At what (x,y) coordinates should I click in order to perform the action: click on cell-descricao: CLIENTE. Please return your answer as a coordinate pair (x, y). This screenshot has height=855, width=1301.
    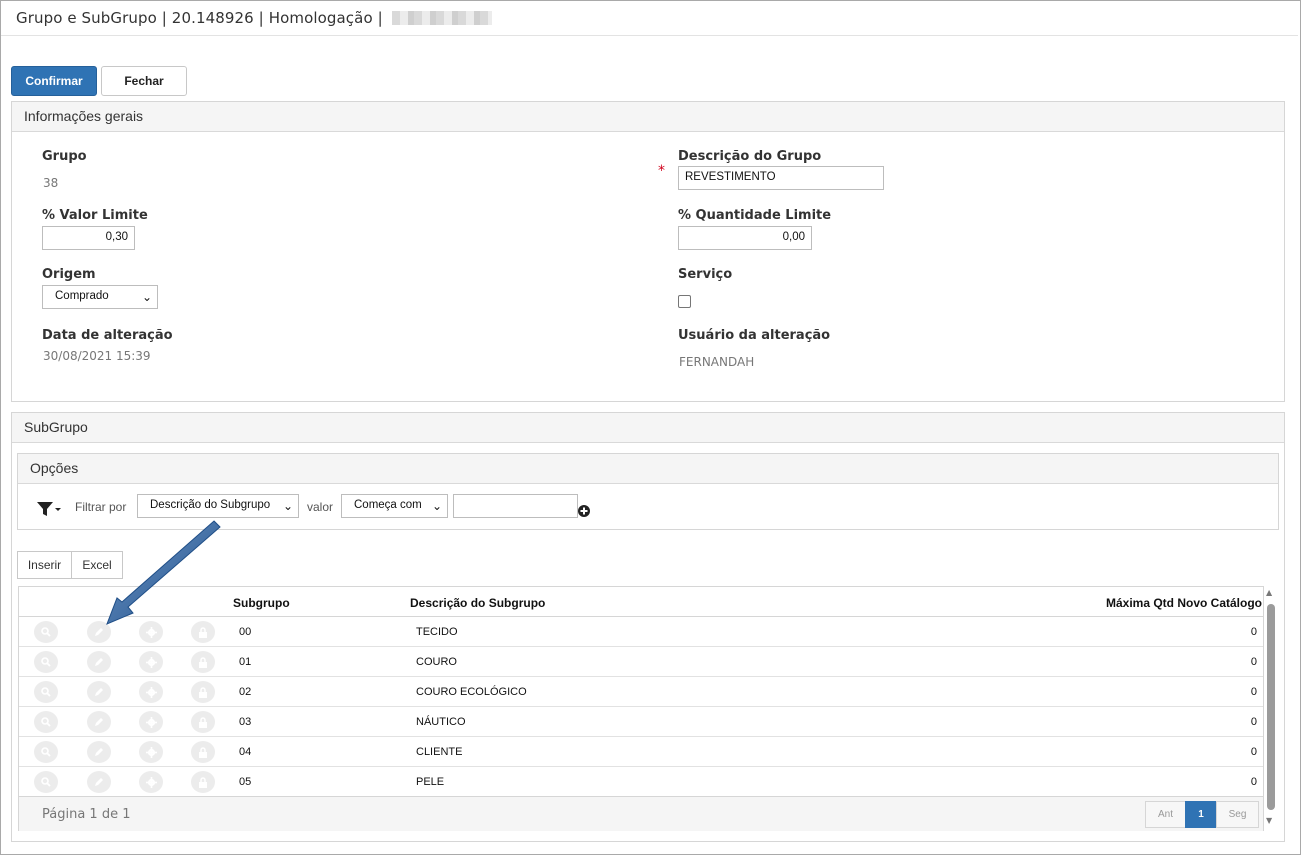
    Looking at the image, I should click on (439, 752).